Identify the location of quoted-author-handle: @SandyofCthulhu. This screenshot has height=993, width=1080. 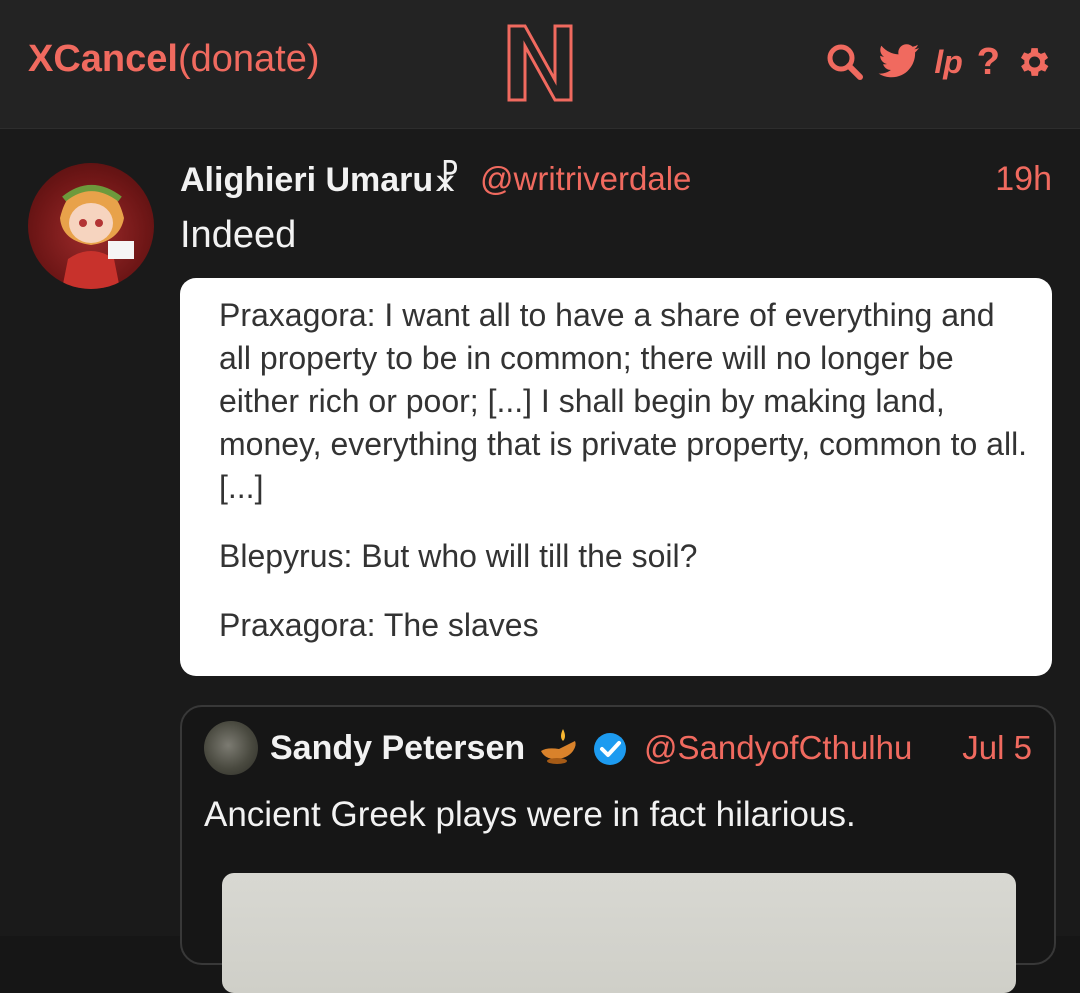
(778, 748).